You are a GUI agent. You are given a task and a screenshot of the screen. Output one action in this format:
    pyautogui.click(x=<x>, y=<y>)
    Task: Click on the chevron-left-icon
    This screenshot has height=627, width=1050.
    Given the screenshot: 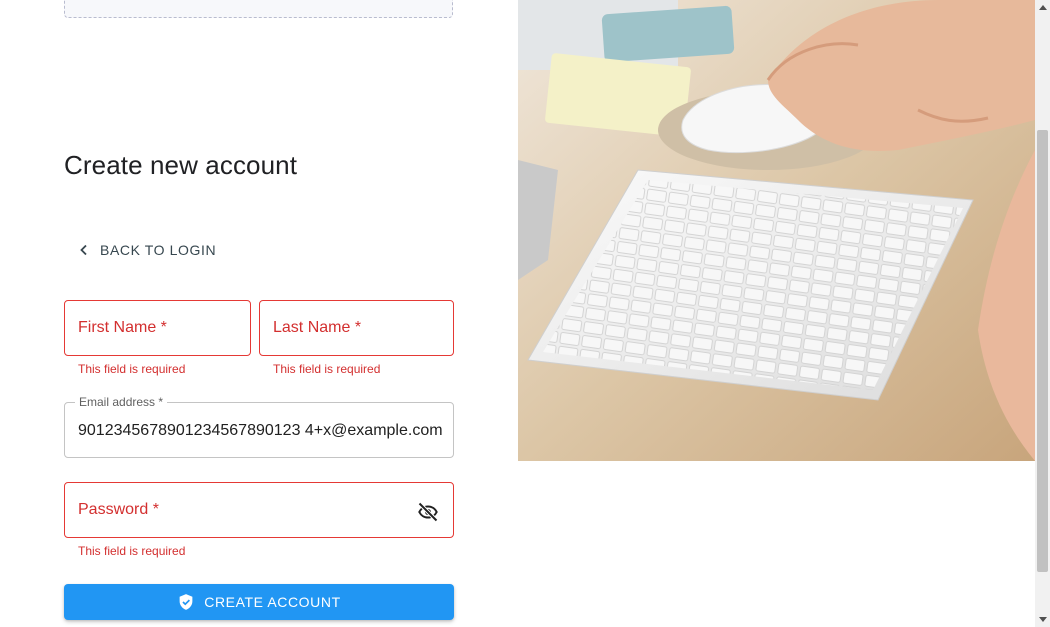 What is the action you would take?
    pyautogui.click(x=83, y=250)
    